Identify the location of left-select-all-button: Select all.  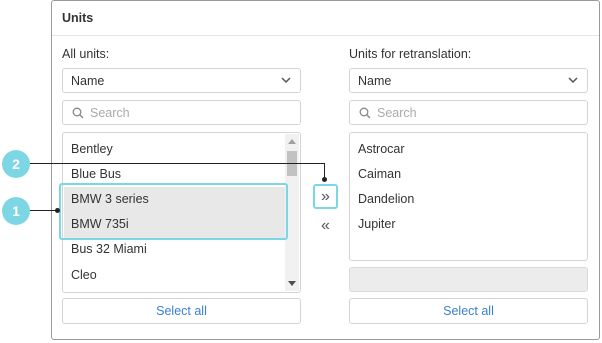
(181, 311).